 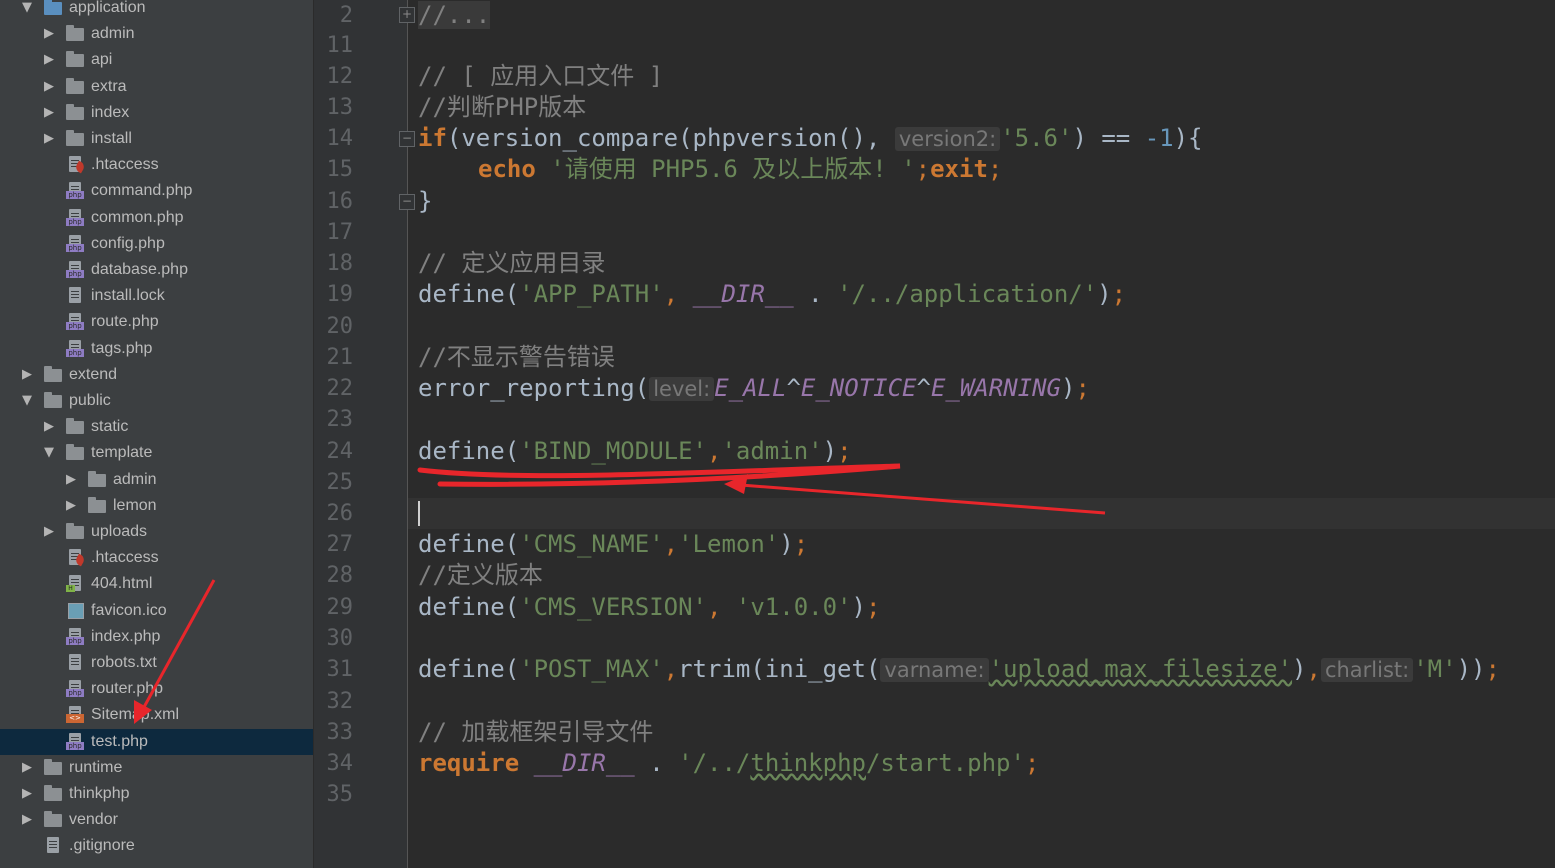 I want to click on tree-item-tags-php: php tags.php, so click(x=156, y=349).